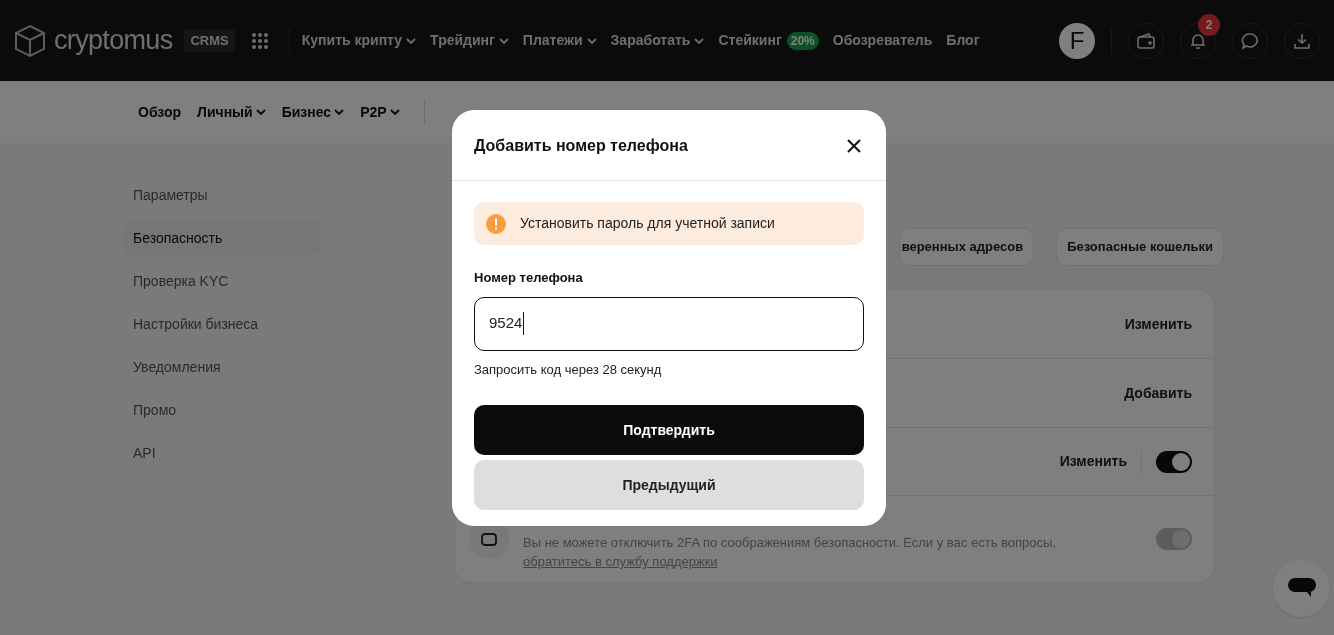 The width and height of the screenshot is (1334, 635). What do you see at coordinates (30, 40) in the screenshot?
I see `cube-logo-icon` at bounding box center [30, 40].